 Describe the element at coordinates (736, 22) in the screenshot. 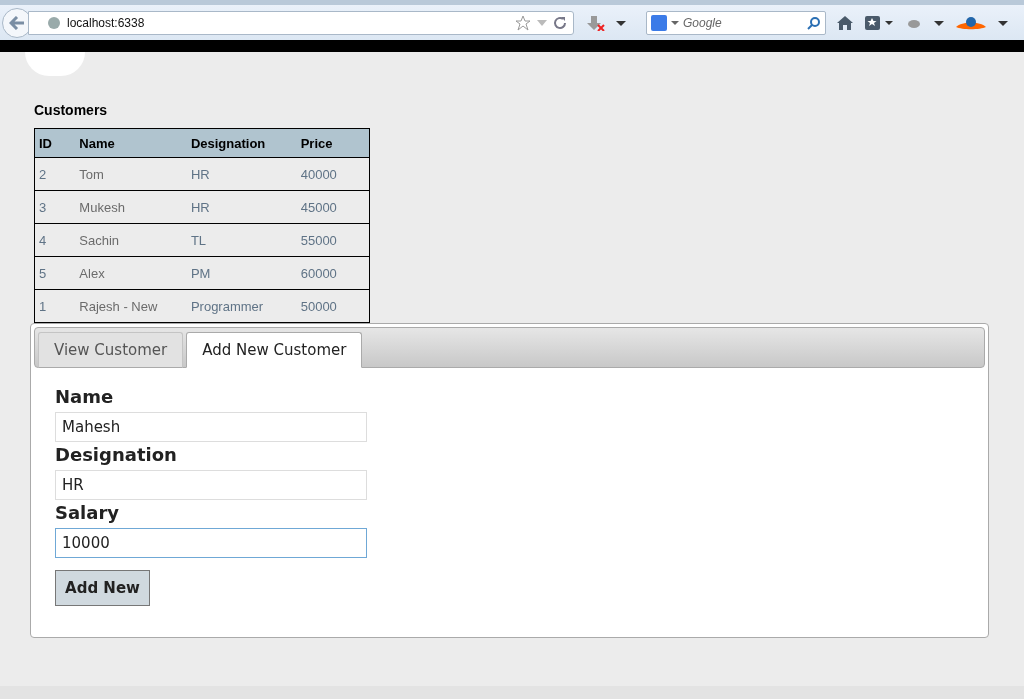

I see `search-field: Google` at that location.